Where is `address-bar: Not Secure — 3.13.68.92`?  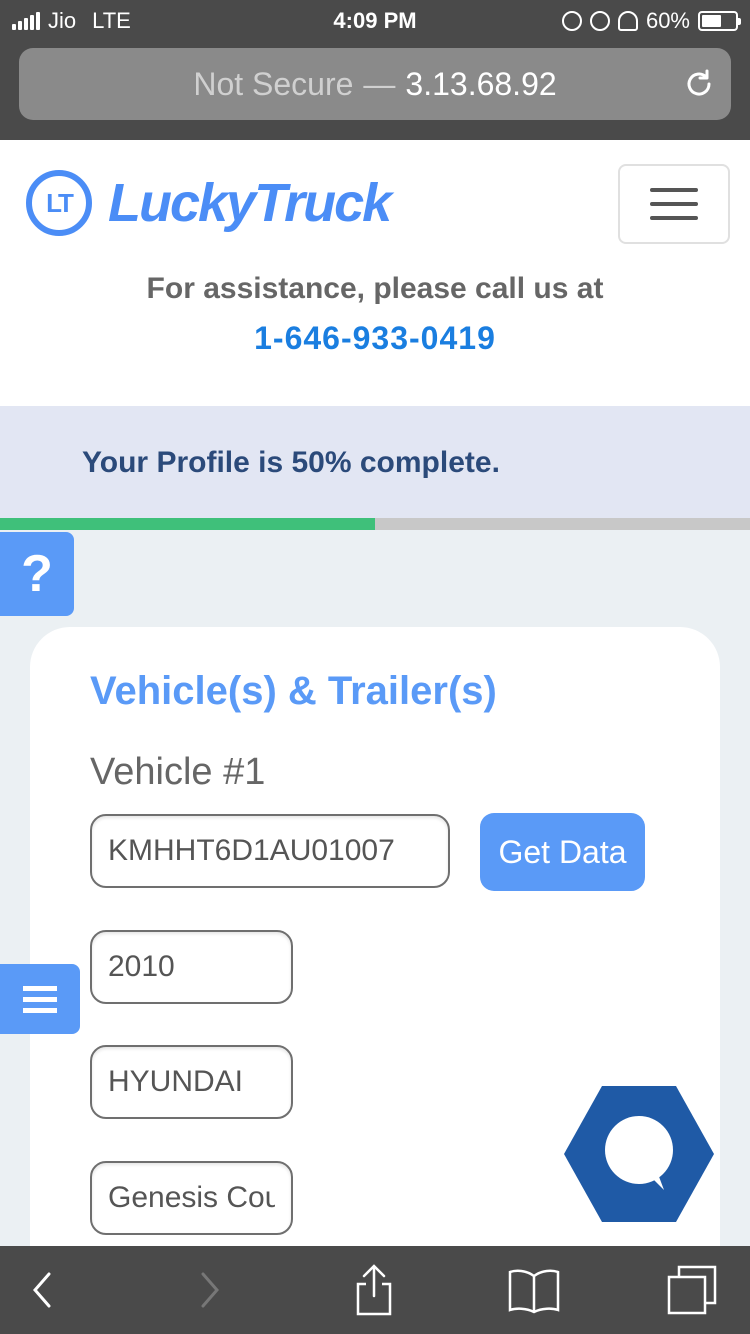 address-bar: Not Secure — 3.13.68.92 is located at coordinates (375, 84).